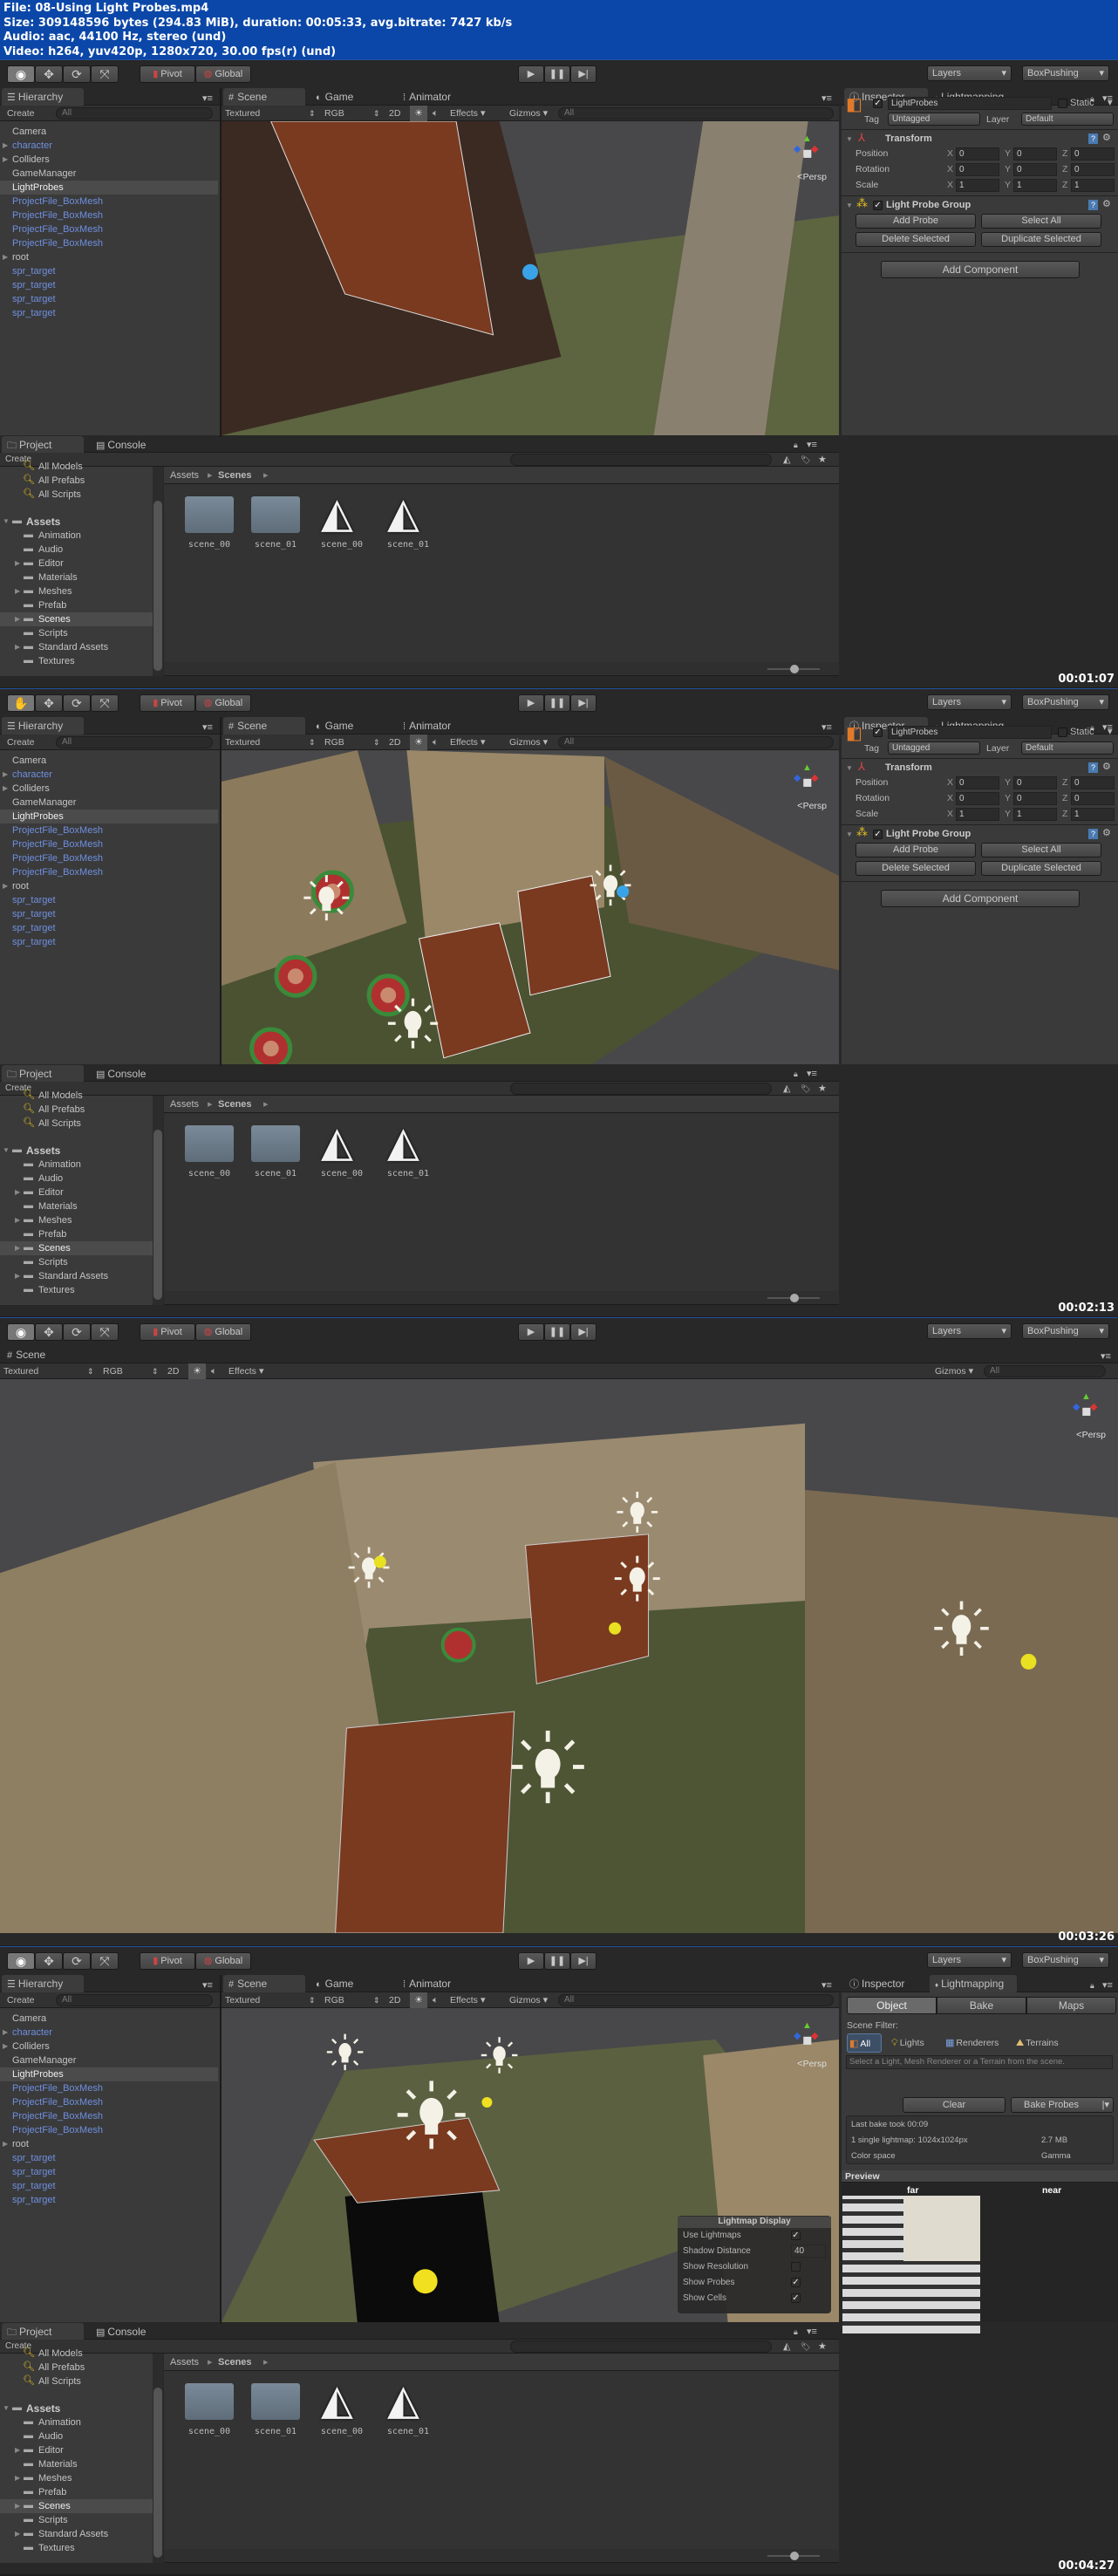 Image resolution: width=1118 pixels, height=2576 pixels. What do you see at coordinates (807, 150) in the screenshot?
I see `orientation-gizmo: ▲ ◆ ◆ ◼` at bounding box center [807, 150].